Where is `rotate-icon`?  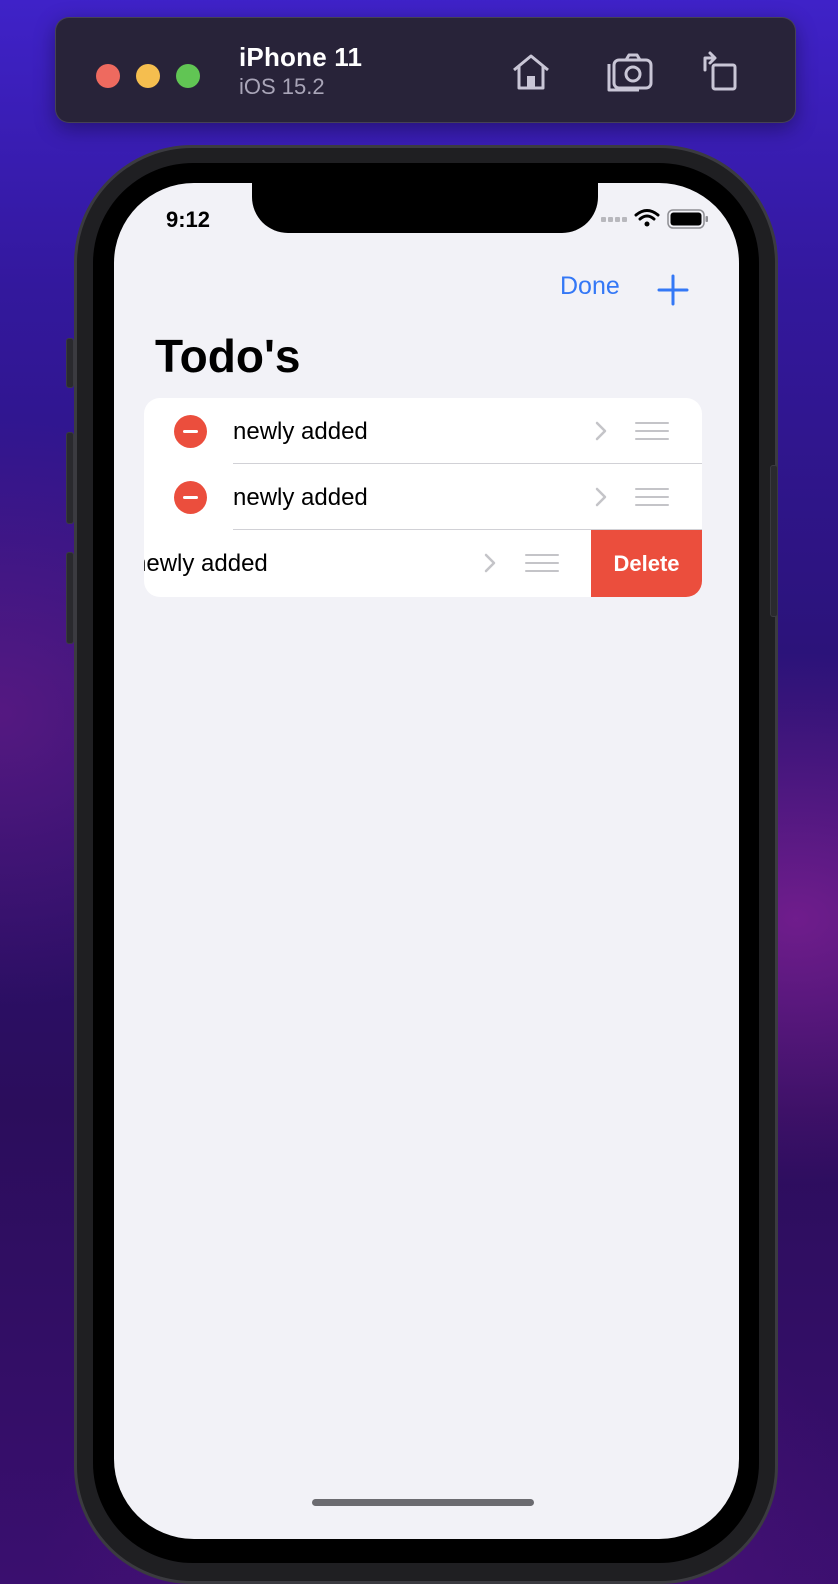 rotate-icon is located at coordinates (720, 72).